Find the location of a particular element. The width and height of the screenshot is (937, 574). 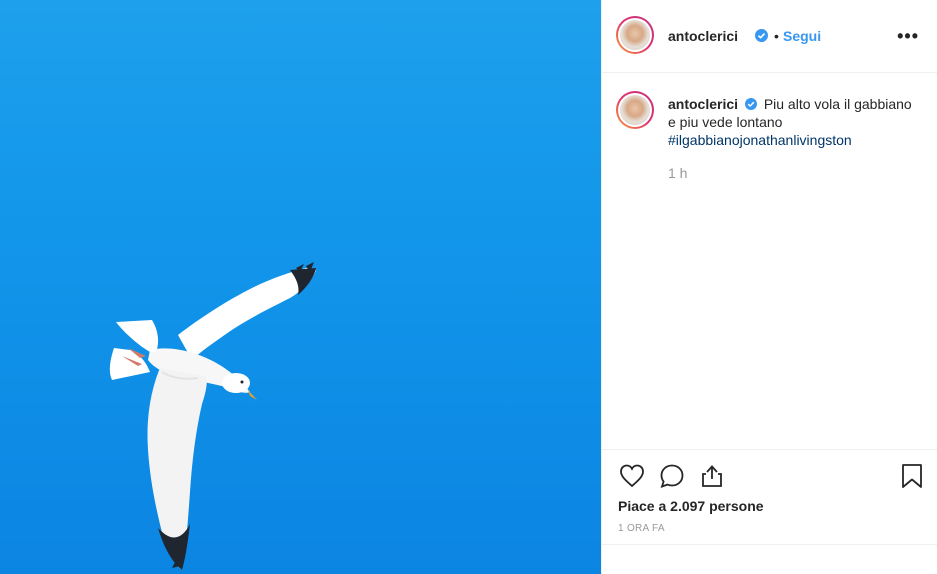

comment-icon is located at coordinates (672, 476).